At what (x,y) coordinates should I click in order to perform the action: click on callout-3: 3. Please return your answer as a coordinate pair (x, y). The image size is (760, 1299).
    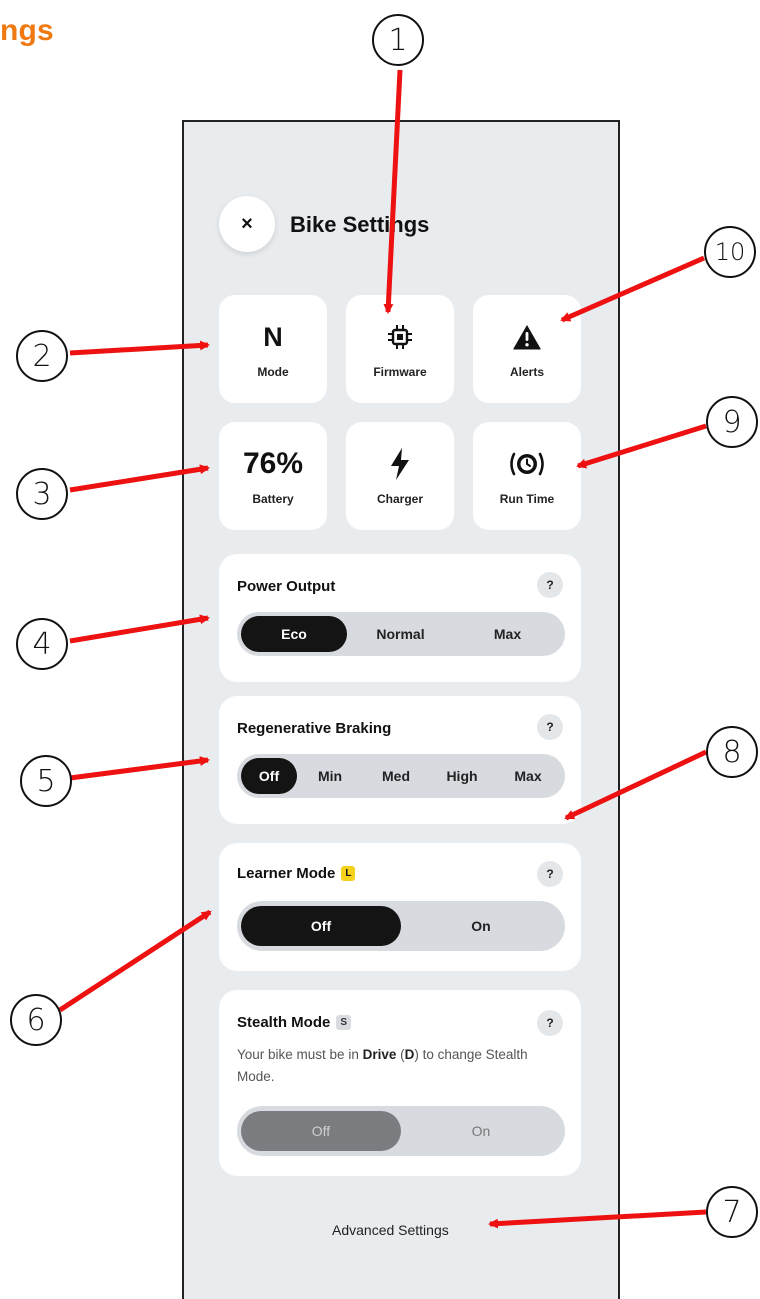
    Looking at the image, I should click on (42, 494).